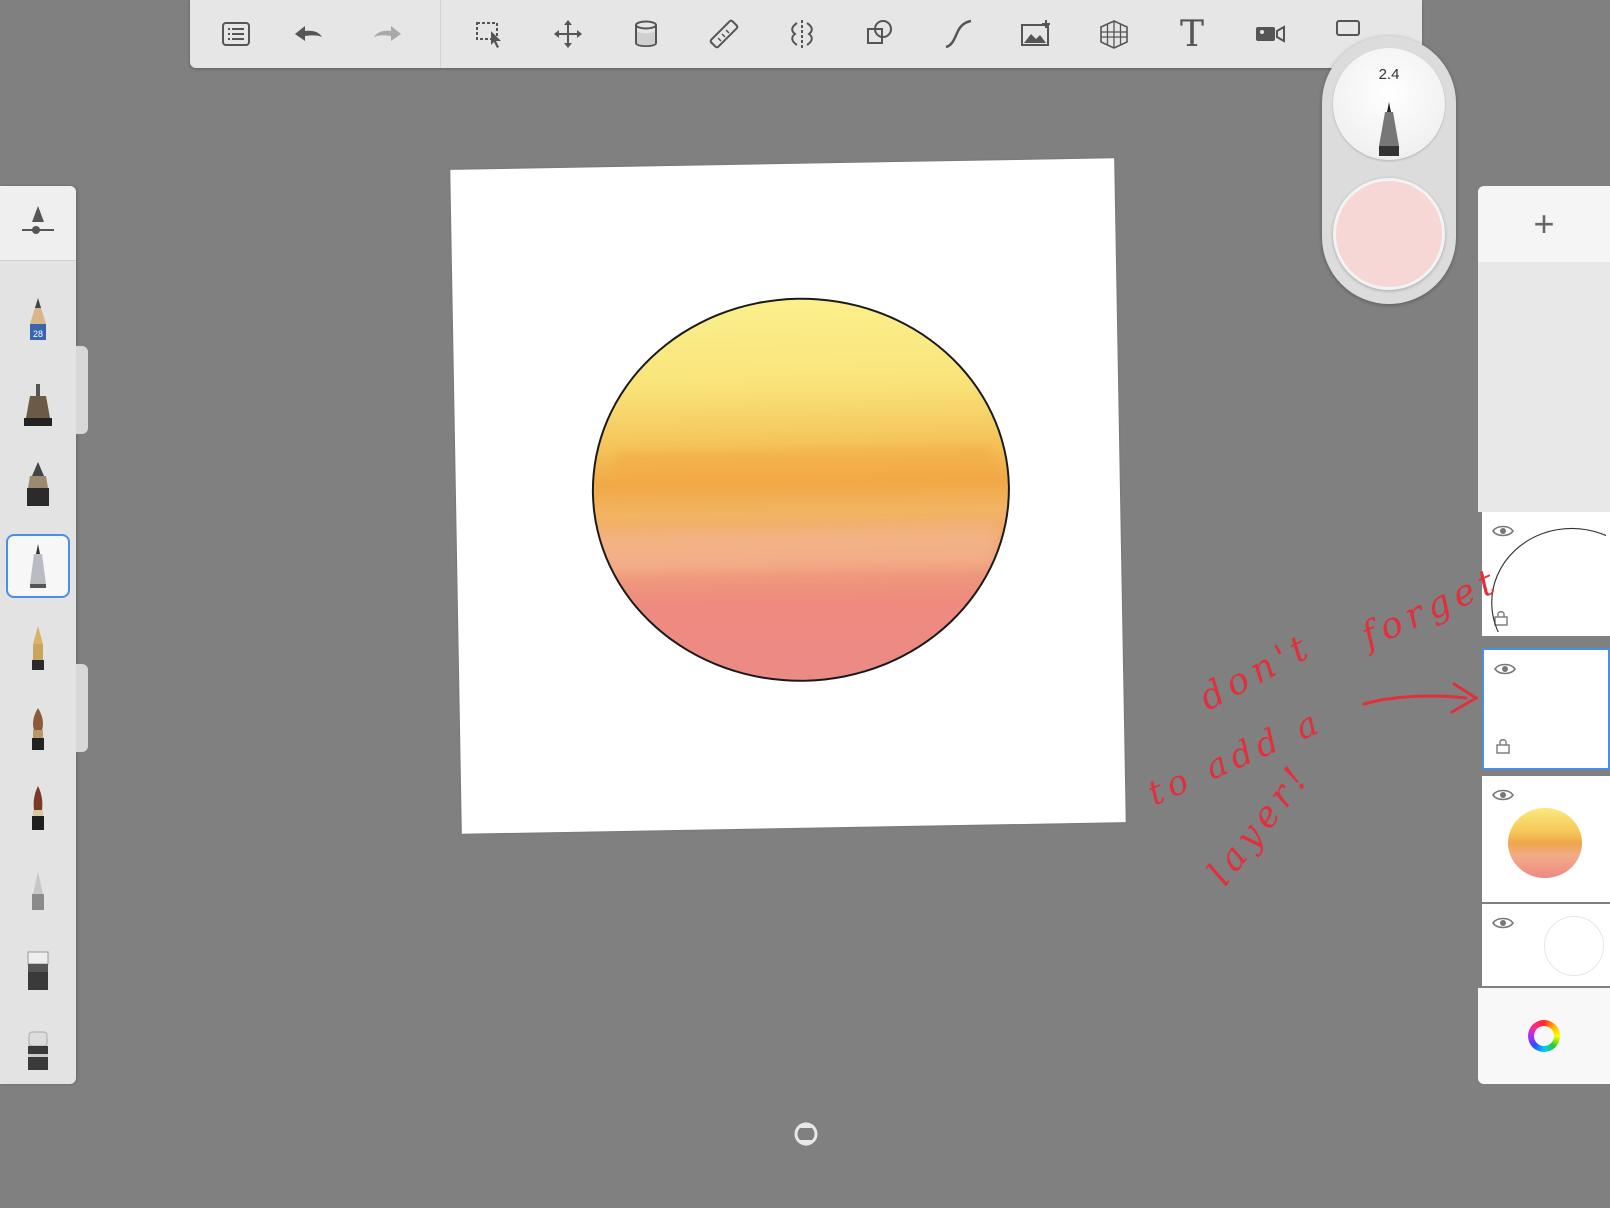  I want to click on shapes-icon, so click(880, 34).